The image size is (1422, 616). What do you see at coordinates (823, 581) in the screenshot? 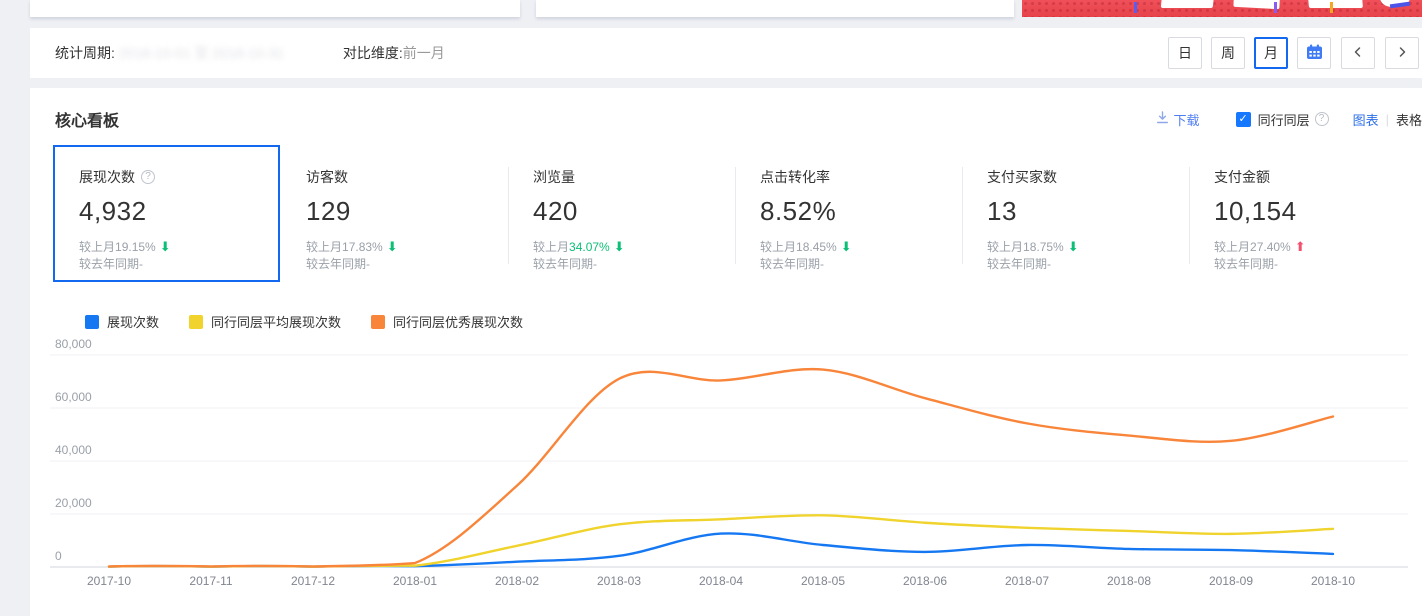
I see `svg-text: 2018-05` at bounding box center [823, 581].